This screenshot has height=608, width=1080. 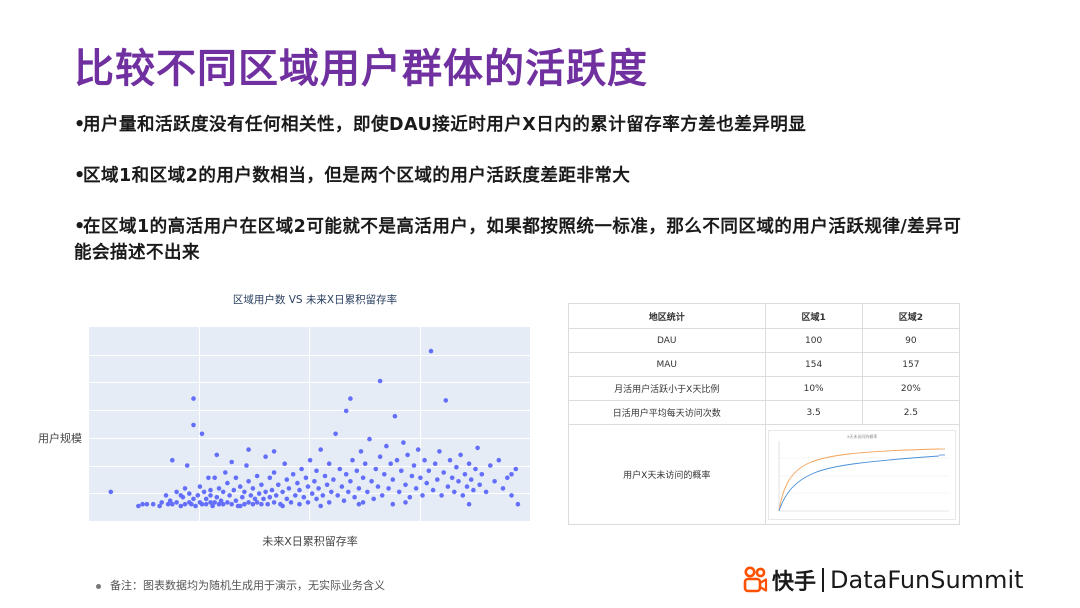 I want to click on table-cell: DAU, so click(x=667, y=340).